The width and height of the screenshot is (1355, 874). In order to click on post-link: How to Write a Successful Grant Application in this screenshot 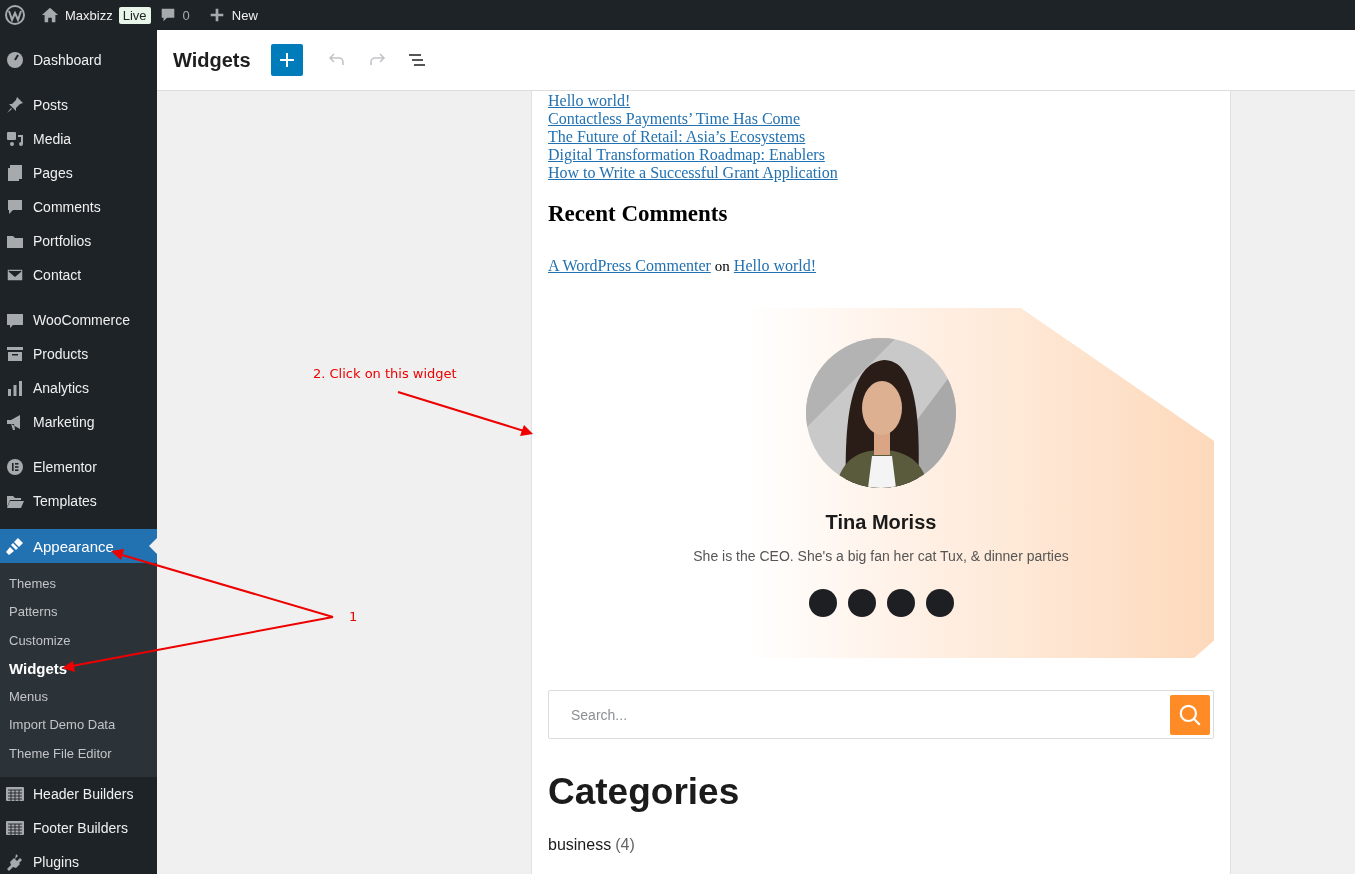, I will do `click(693, 173)`.